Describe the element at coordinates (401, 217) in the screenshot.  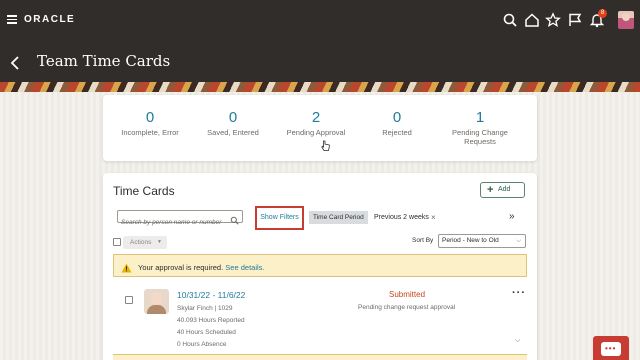
I see `filter-chip-value: Previous 2 weeks` at that location.